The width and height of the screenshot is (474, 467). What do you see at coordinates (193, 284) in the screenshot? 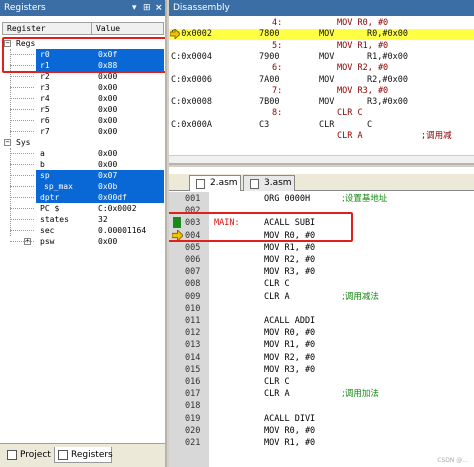
I see `line-number: 008` at bounding box center [193, 284].